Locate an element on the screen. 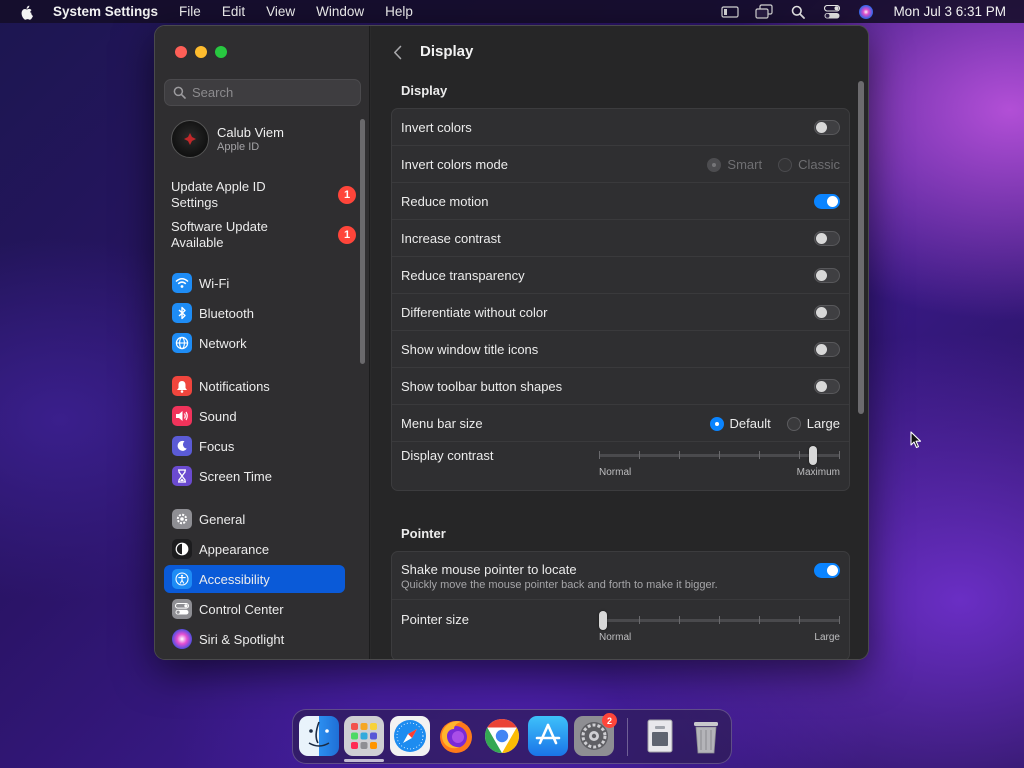 This screenshot has height=768, width=1024. dock-finder-icon is located at coordinates (319, 736).